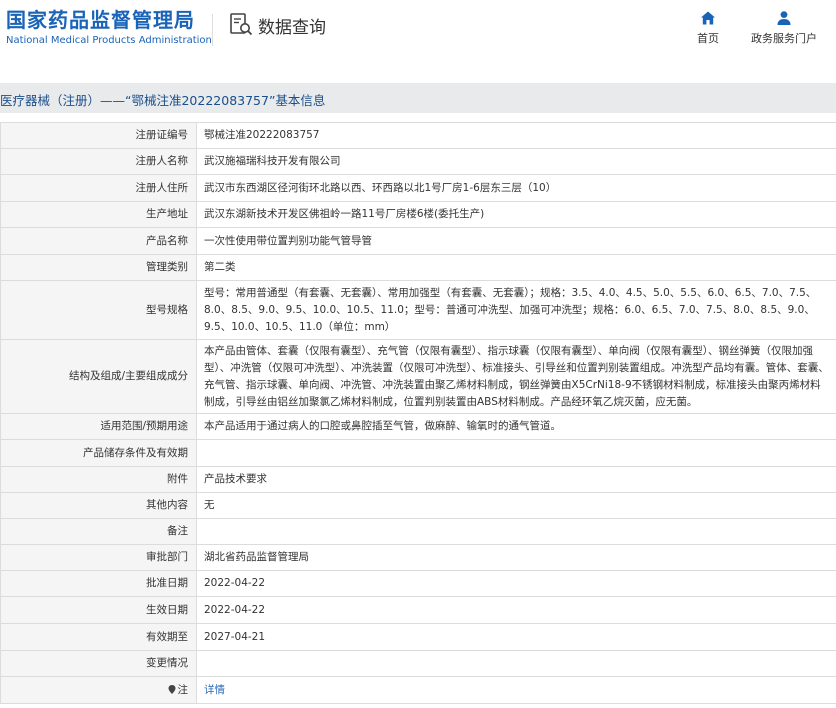 The image size is (836, 708). I want to click on row-value: 一次性使用带位置判别功能气管导管, so click(516, 241).